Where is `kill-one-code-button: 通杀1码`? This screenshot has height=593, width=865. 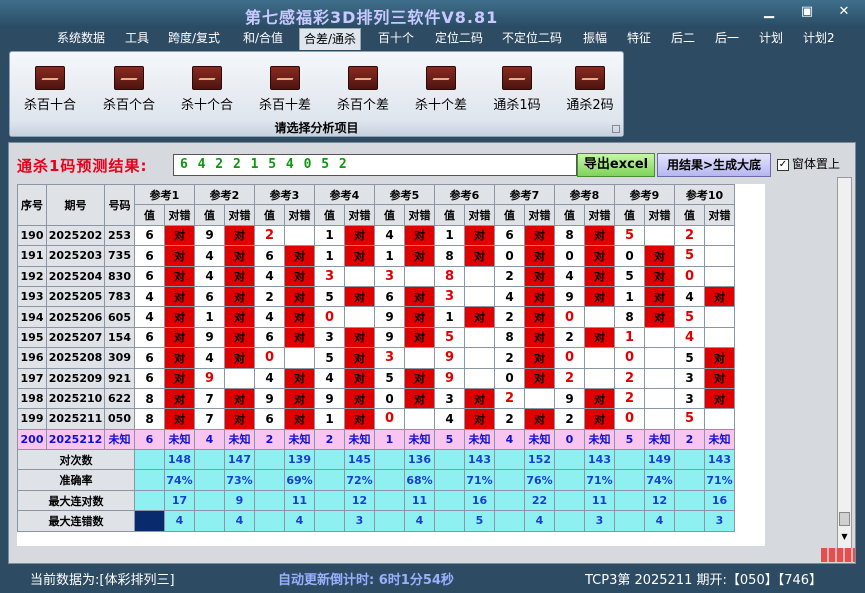 kill-one-code-button: 通杀1码 is located at coordinates (517, 91).